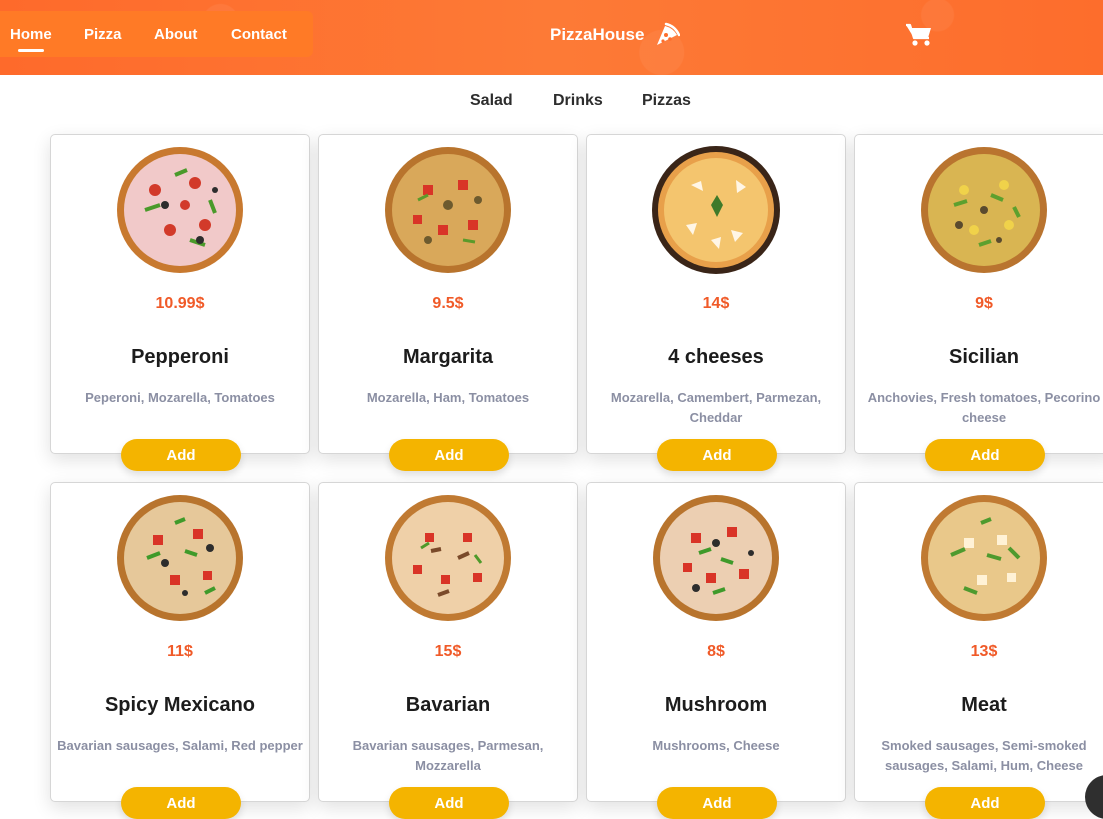  I want to click on category-tab-drinks: Drinks, so click(578, 101).